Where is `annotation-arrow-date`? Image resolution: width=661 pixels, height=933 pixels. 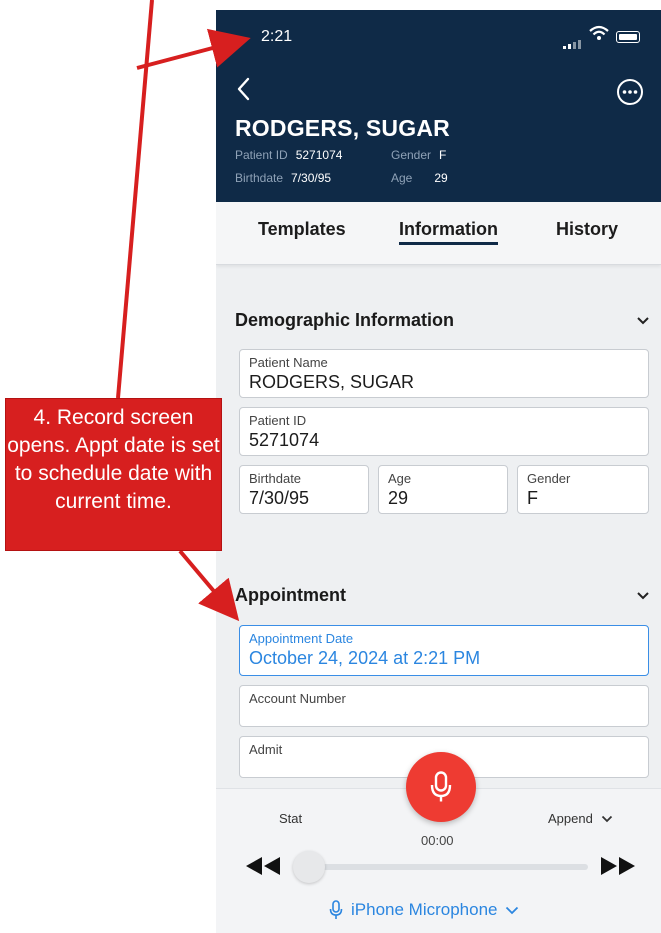
annotation-arrow-date is located at coordinates (209, 585).